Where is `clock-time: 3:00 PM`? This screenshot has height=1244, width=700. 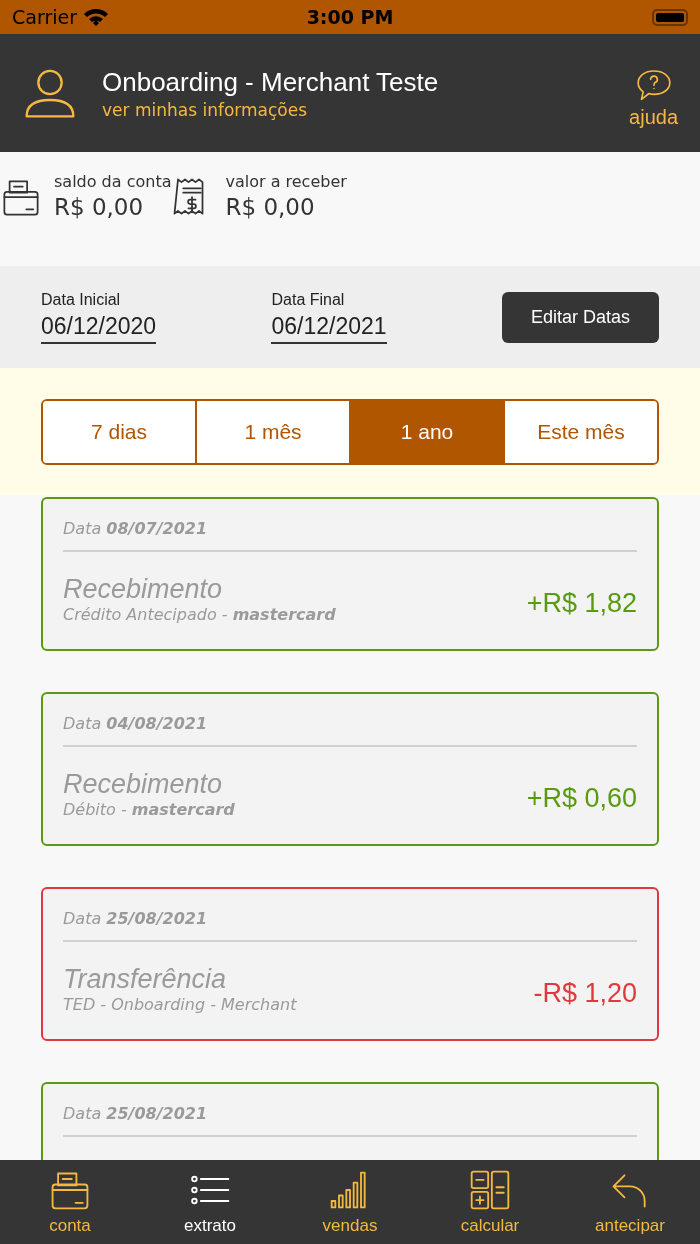
clock-time: 3:00 PM is located at coordinates (350, 17).